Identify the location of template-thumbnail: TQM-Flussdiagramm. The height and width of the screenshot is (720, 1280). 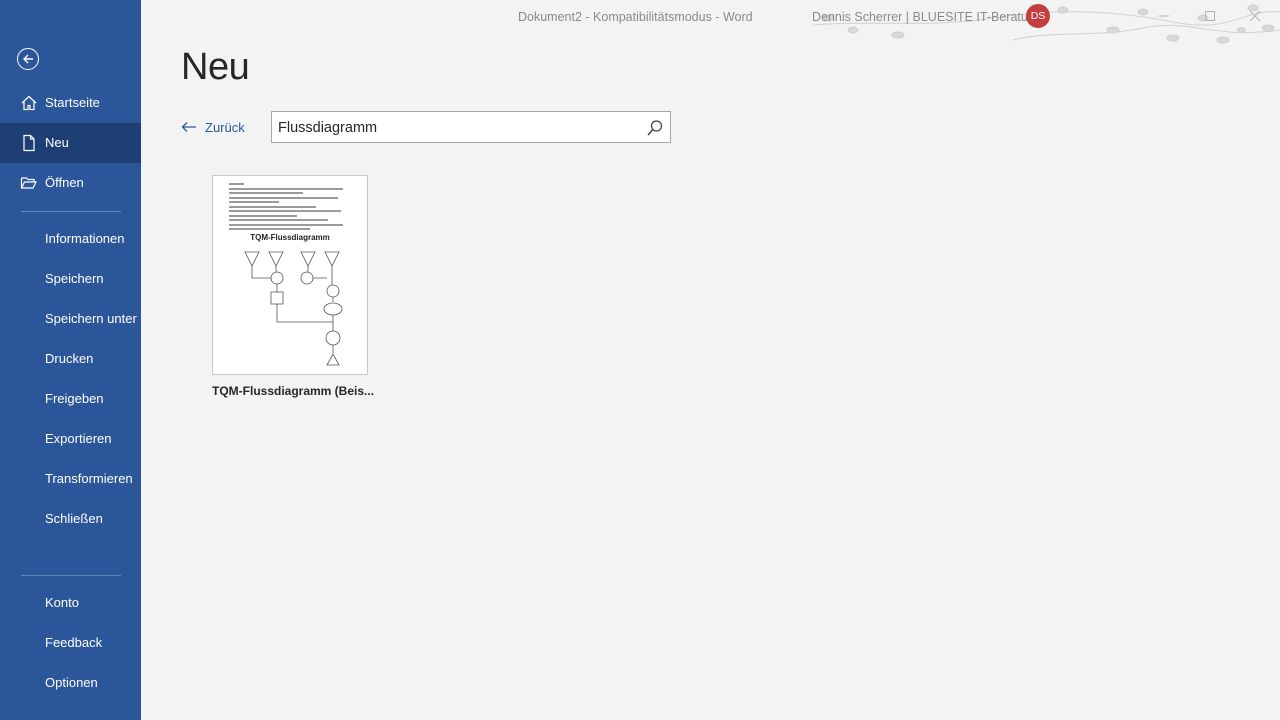
(290, 275).